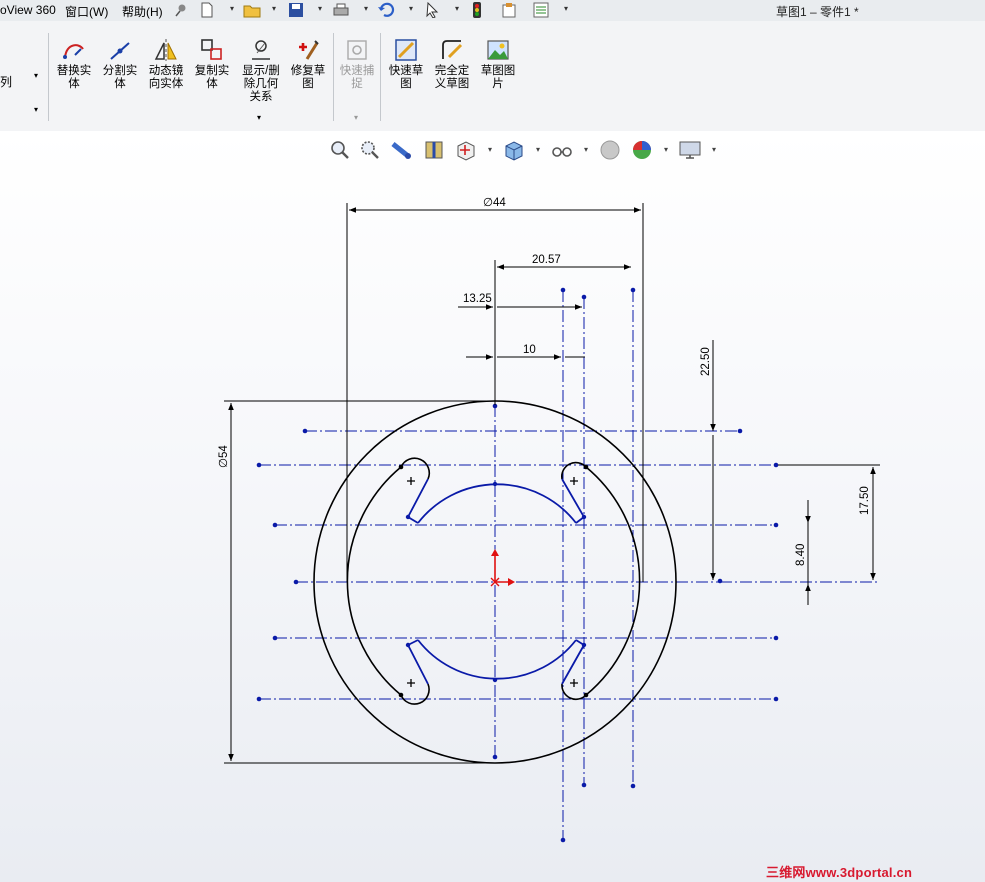  Describe the element at coordinates (546, 260) in the screenshot. I see `dim-20-57: 20.57` at that location.